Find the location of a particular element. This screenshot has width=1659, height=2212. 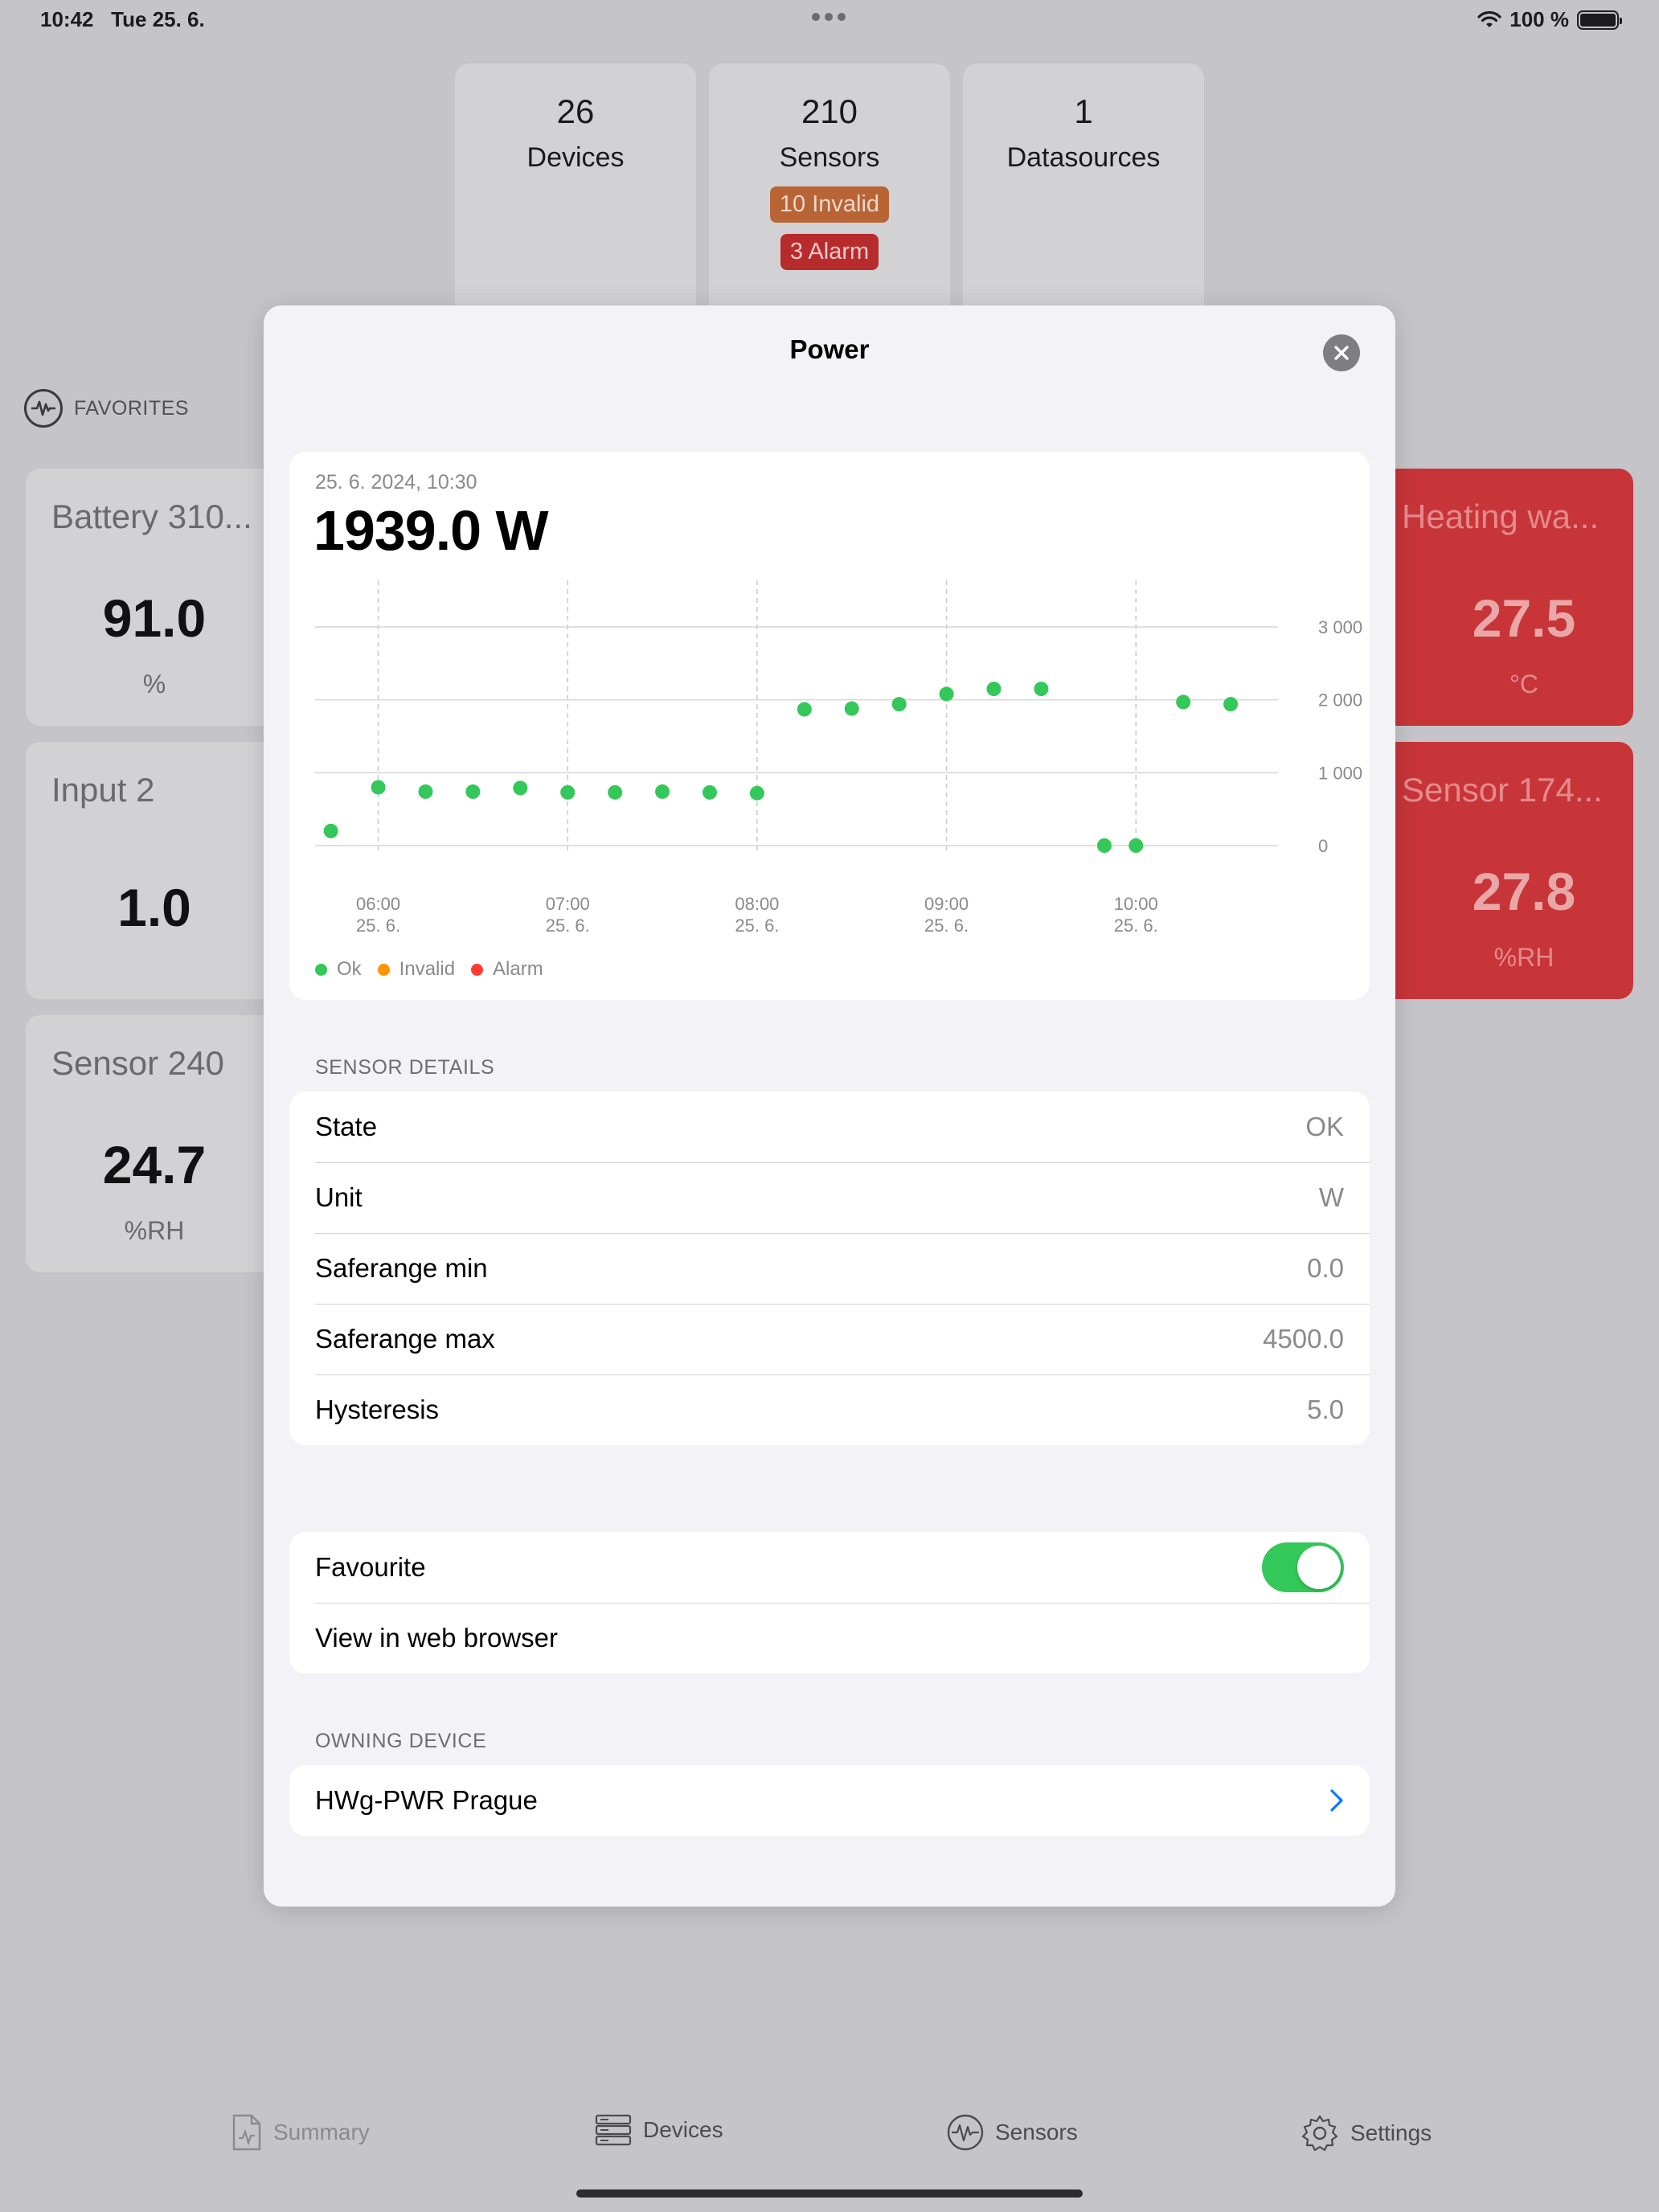

favorites-label: FAVORITES is located at coordinates (131, 408).